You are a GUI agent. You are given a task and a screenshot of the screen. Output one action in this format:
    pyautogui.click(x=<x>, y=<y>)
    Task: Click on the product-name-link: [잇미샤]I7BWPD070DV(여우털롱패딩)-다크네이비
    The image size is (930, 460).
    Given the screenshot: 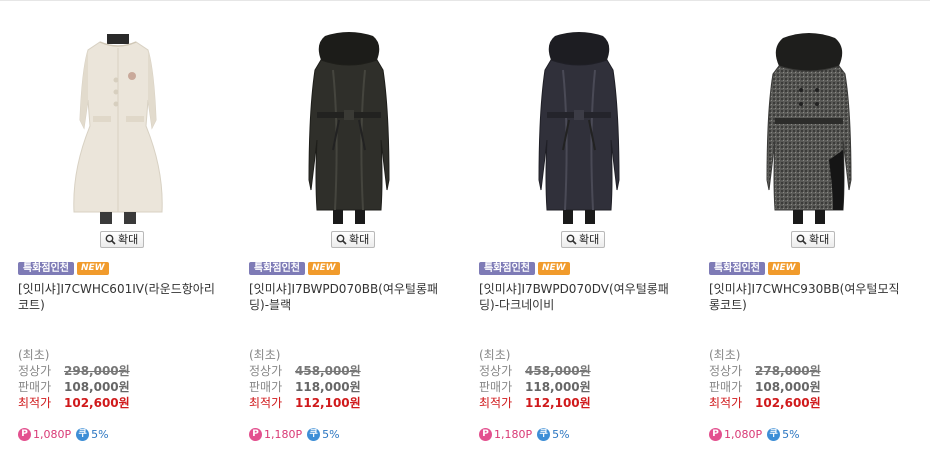 What is the action you would take?
    pyautogui.click(x=579, y=297)
    